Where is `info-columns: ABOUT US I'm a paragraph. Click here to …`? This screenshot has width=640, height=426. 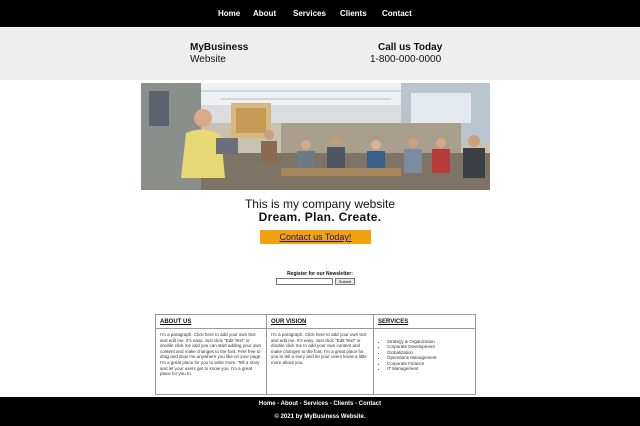 info-columns: ABOUT US I'm a paragraph. Click here to … is located at coordinates (315, 354).